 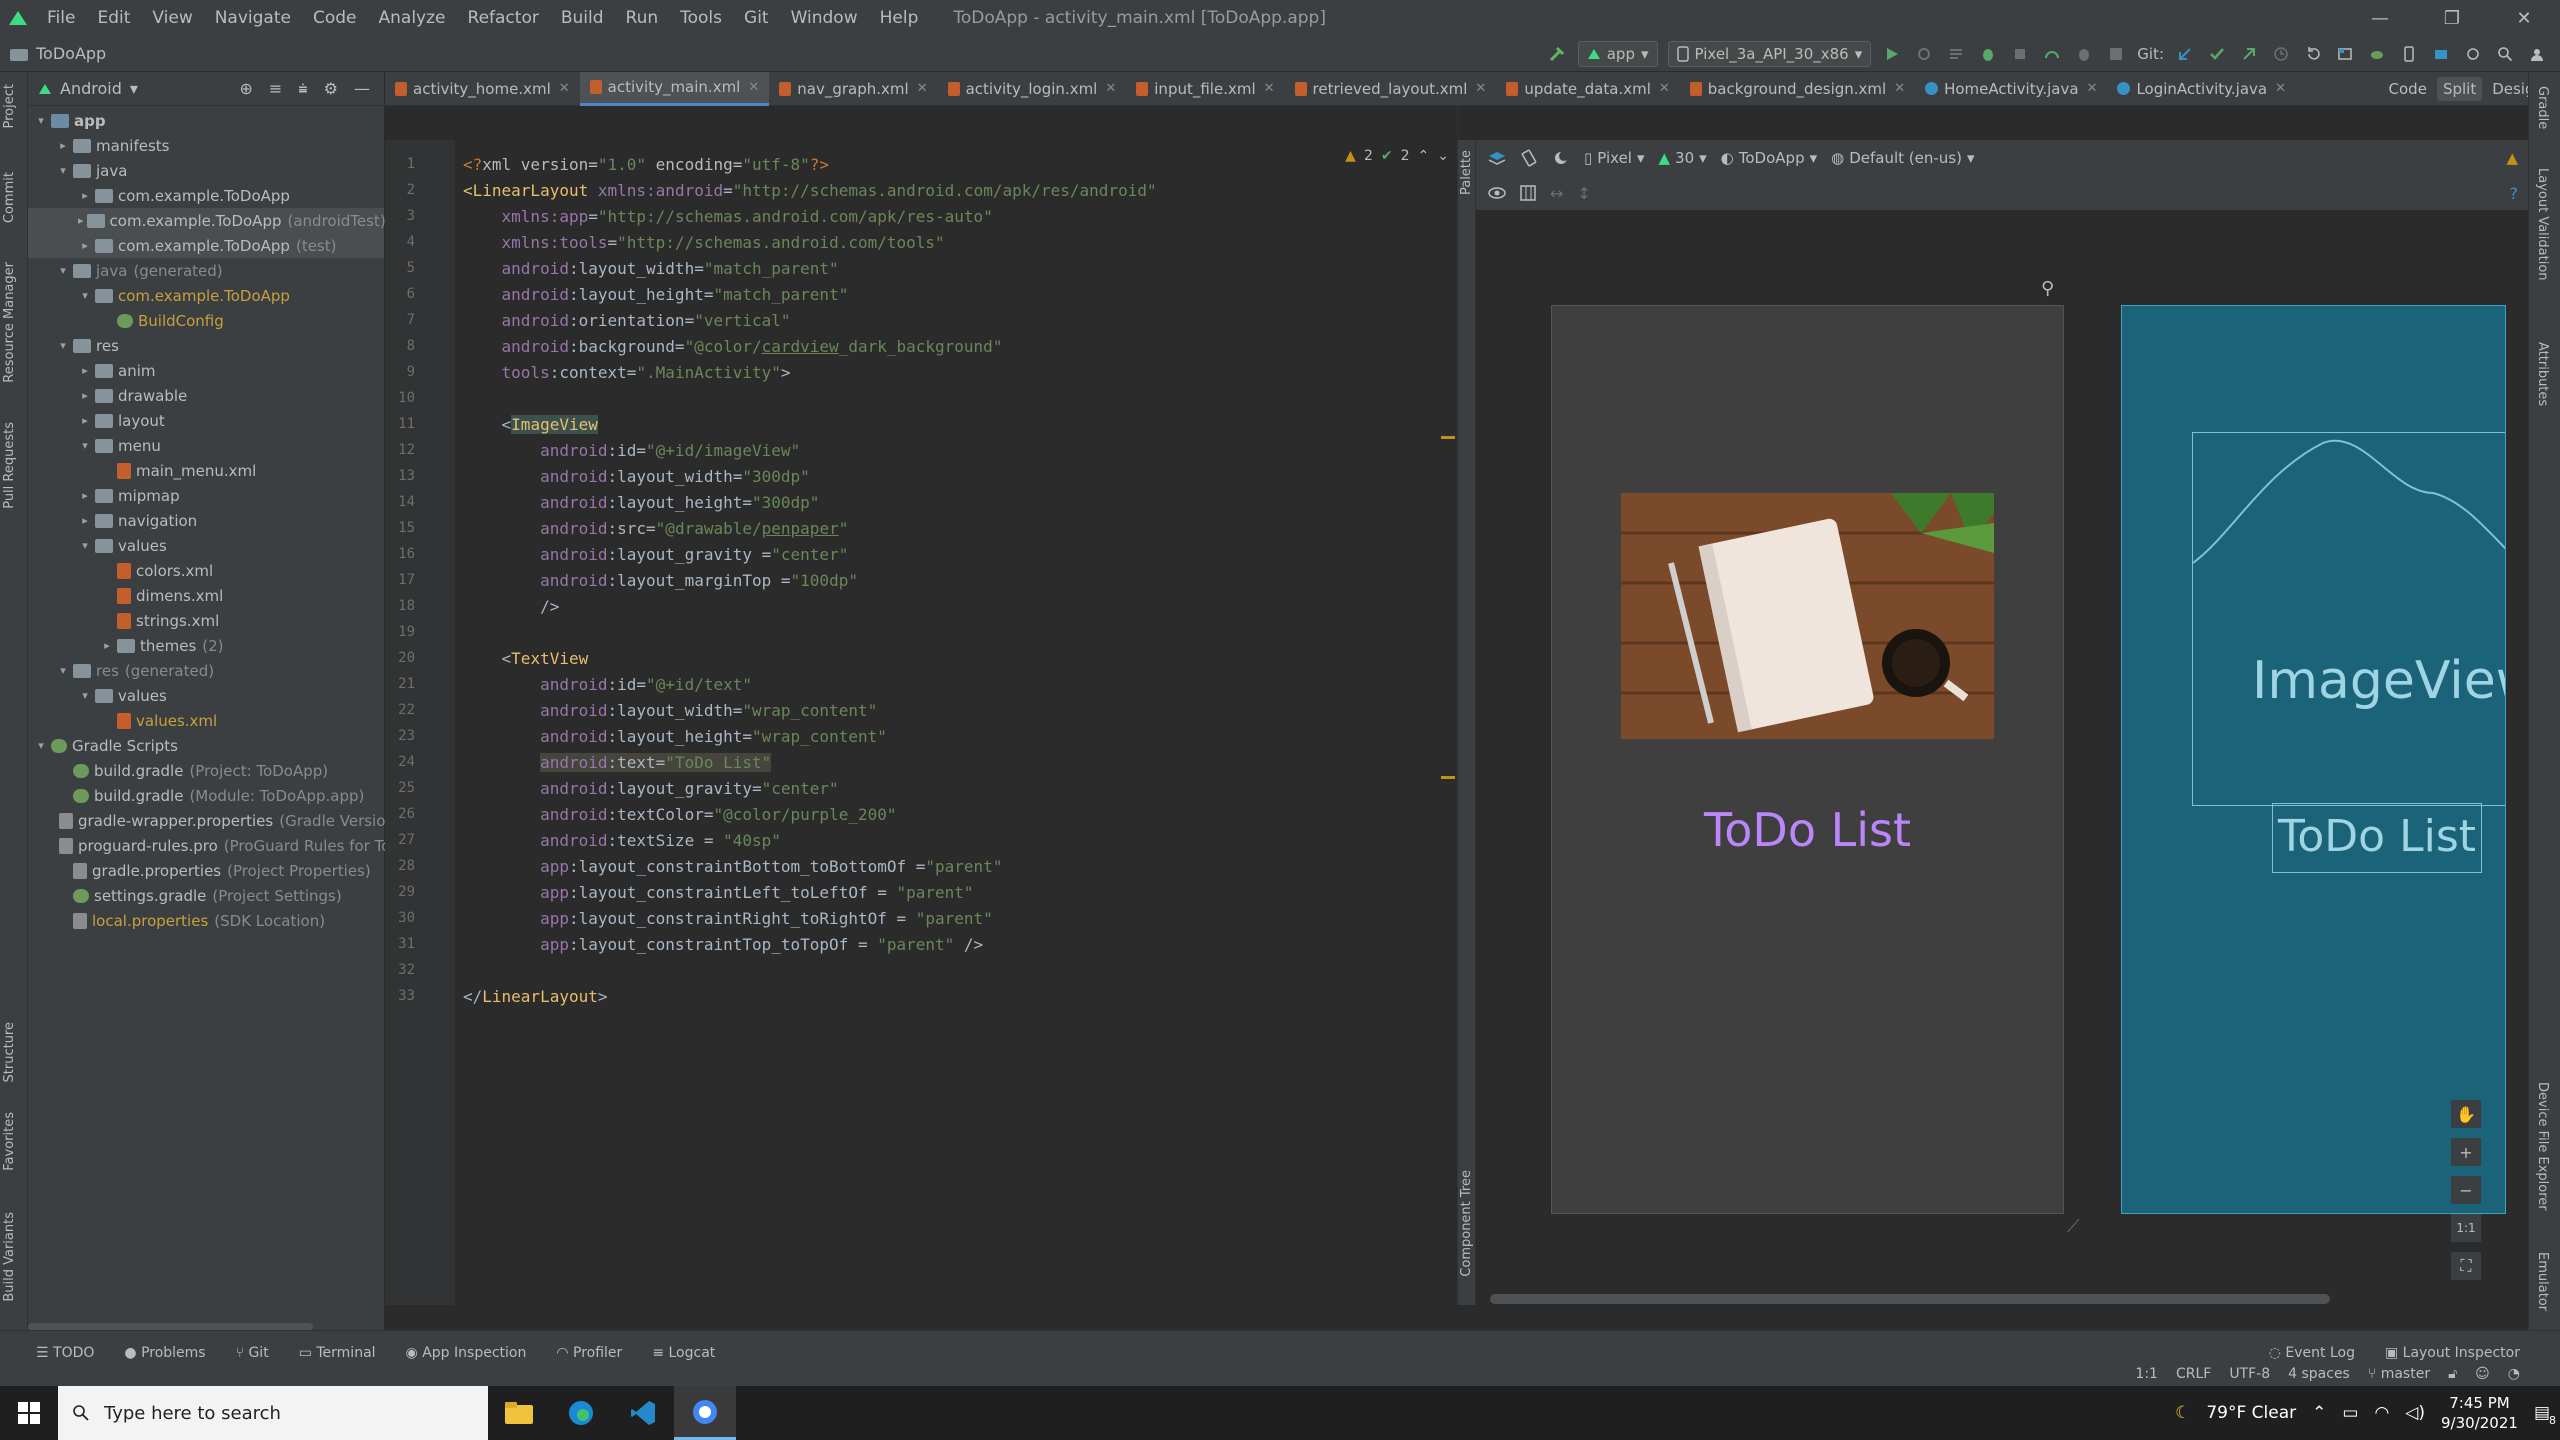 I want to click on settings-gear-icon: ⚙, so click(x=331, y=89).